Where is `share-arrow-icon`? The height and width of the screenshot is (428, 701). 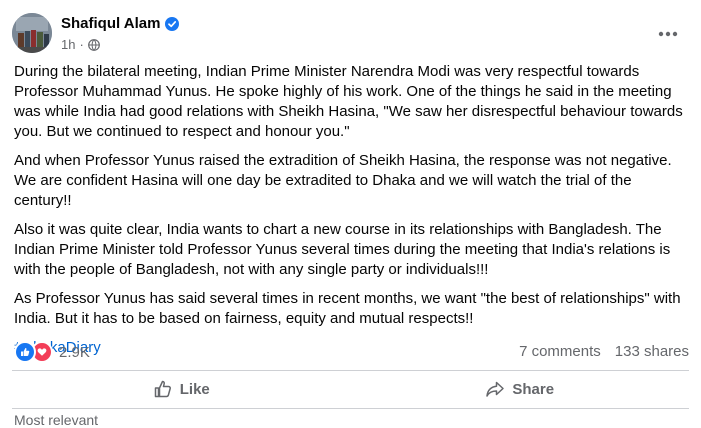
share-arrow-icon is located at coordinates (495, 389).